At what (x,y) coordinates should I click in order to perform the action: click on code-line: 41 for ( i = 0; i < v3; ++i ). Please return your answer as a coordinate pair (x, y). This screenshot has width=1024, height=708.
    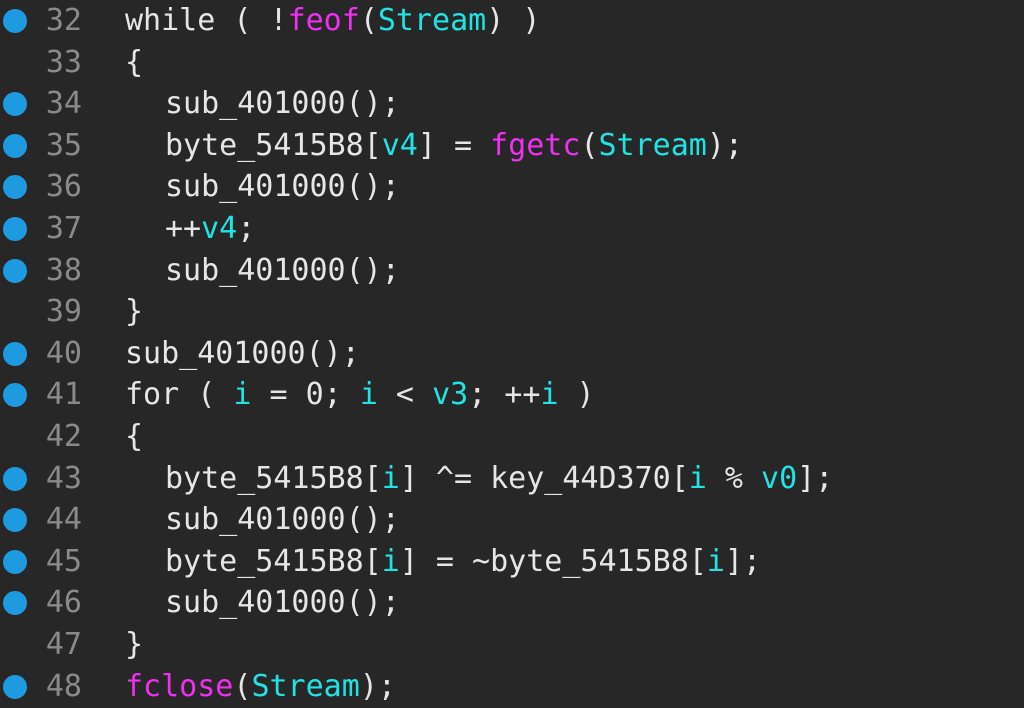
    Looking at the image, I should click on (512, 395).